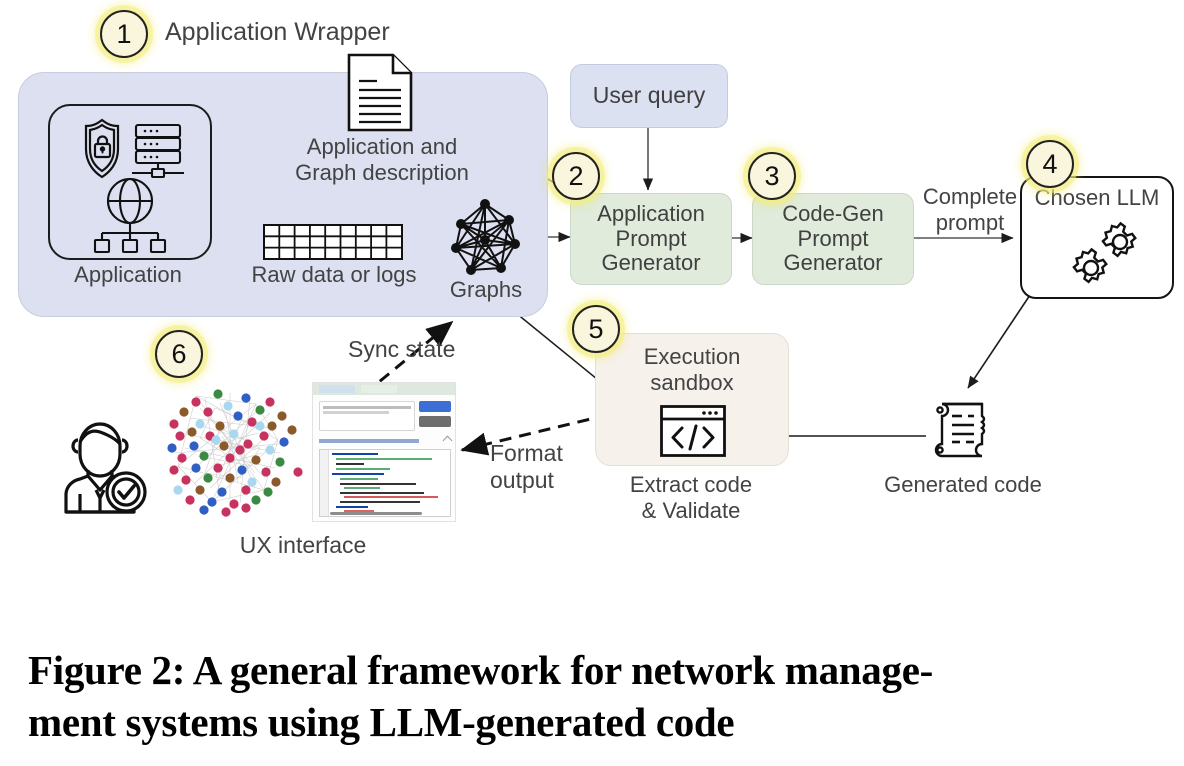 This screenshot has width=1184, height=766. Describe the element at coordinates (334, 274) in the screenshot. I see `raw-data-label: Raw data or logs` at that location.